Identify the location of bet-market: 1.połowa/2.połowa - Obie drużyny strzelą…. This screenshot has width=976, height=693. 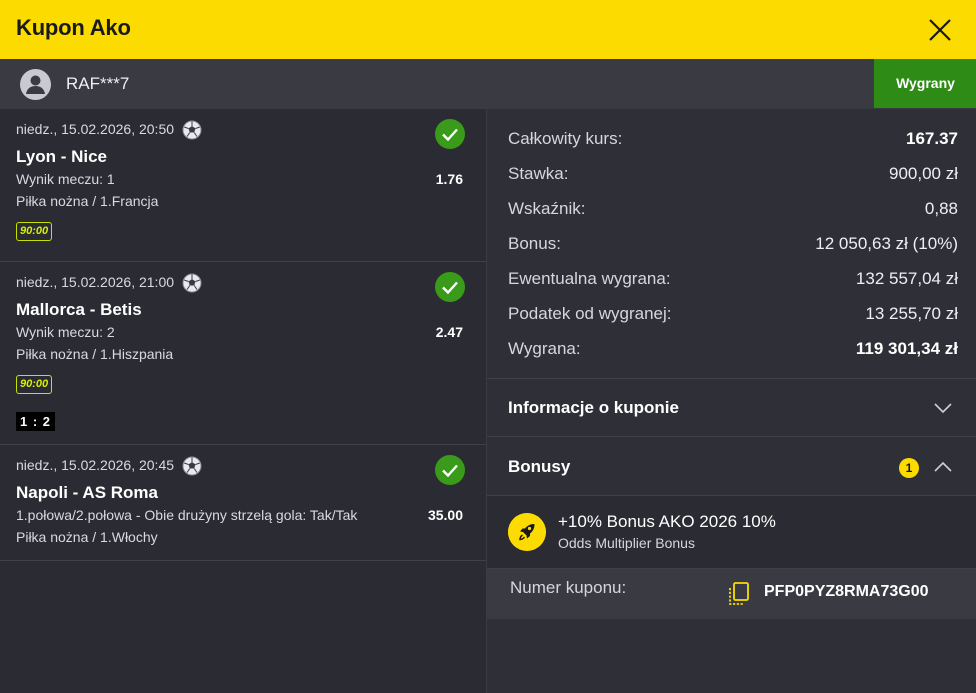
(187, 515).